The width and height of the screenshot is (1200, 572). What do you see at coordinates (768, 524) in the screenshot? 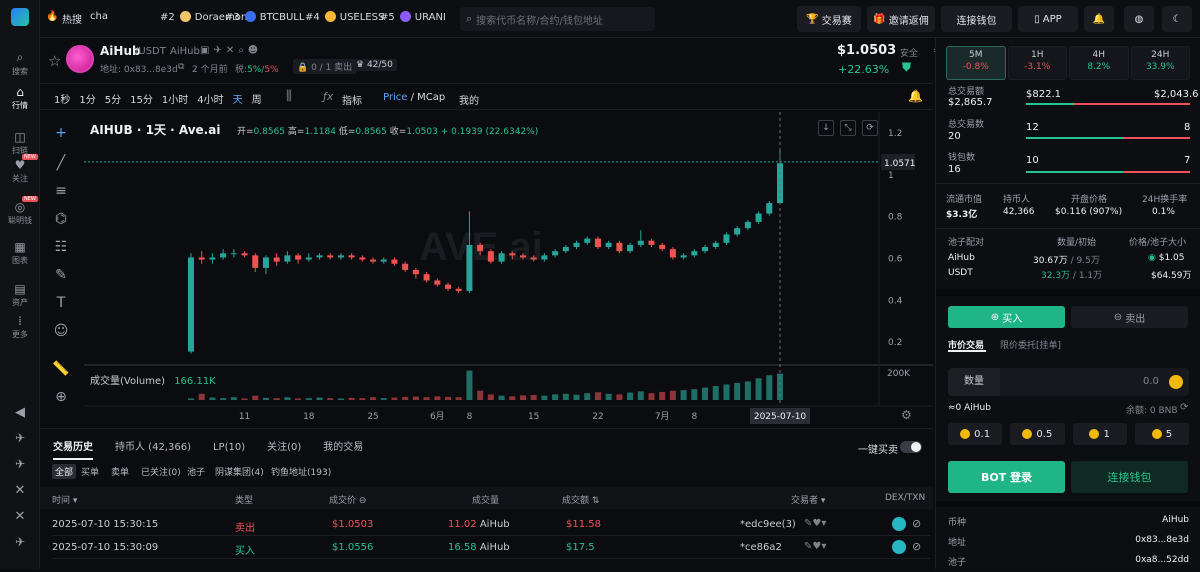
I see `cell-trader: *edc9ee(3)` at bounding box center [768, 524].